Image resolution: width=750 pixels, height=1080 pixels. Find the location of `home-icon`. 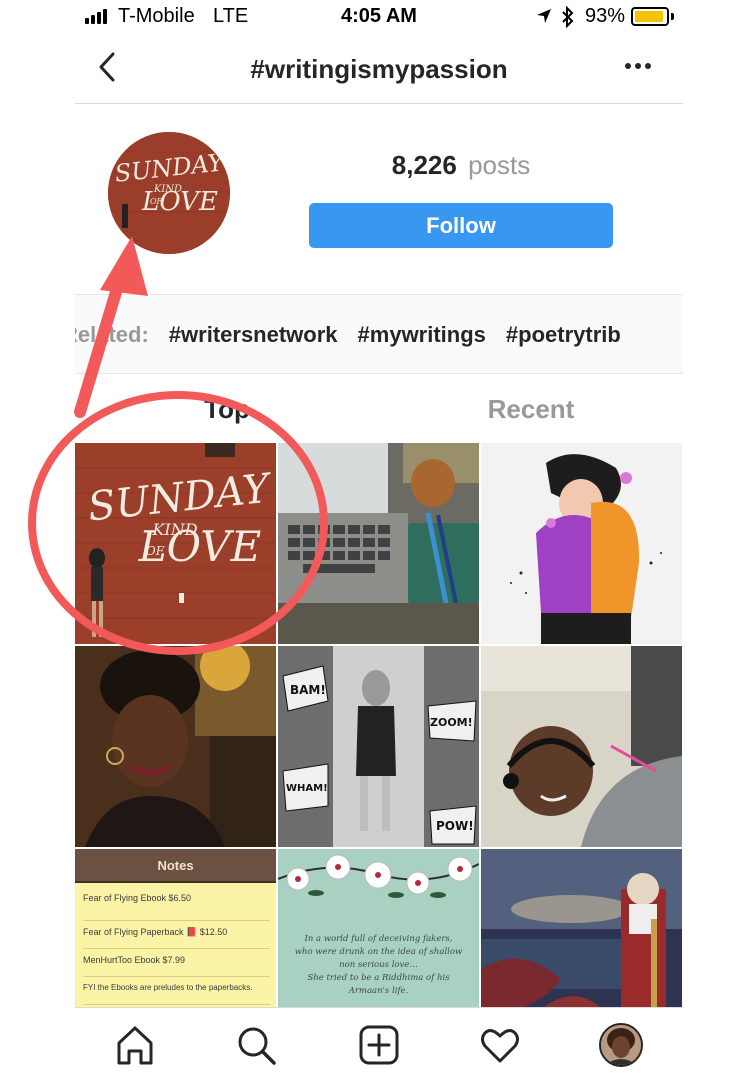

home-icon is located at coordinates (135, 1045).